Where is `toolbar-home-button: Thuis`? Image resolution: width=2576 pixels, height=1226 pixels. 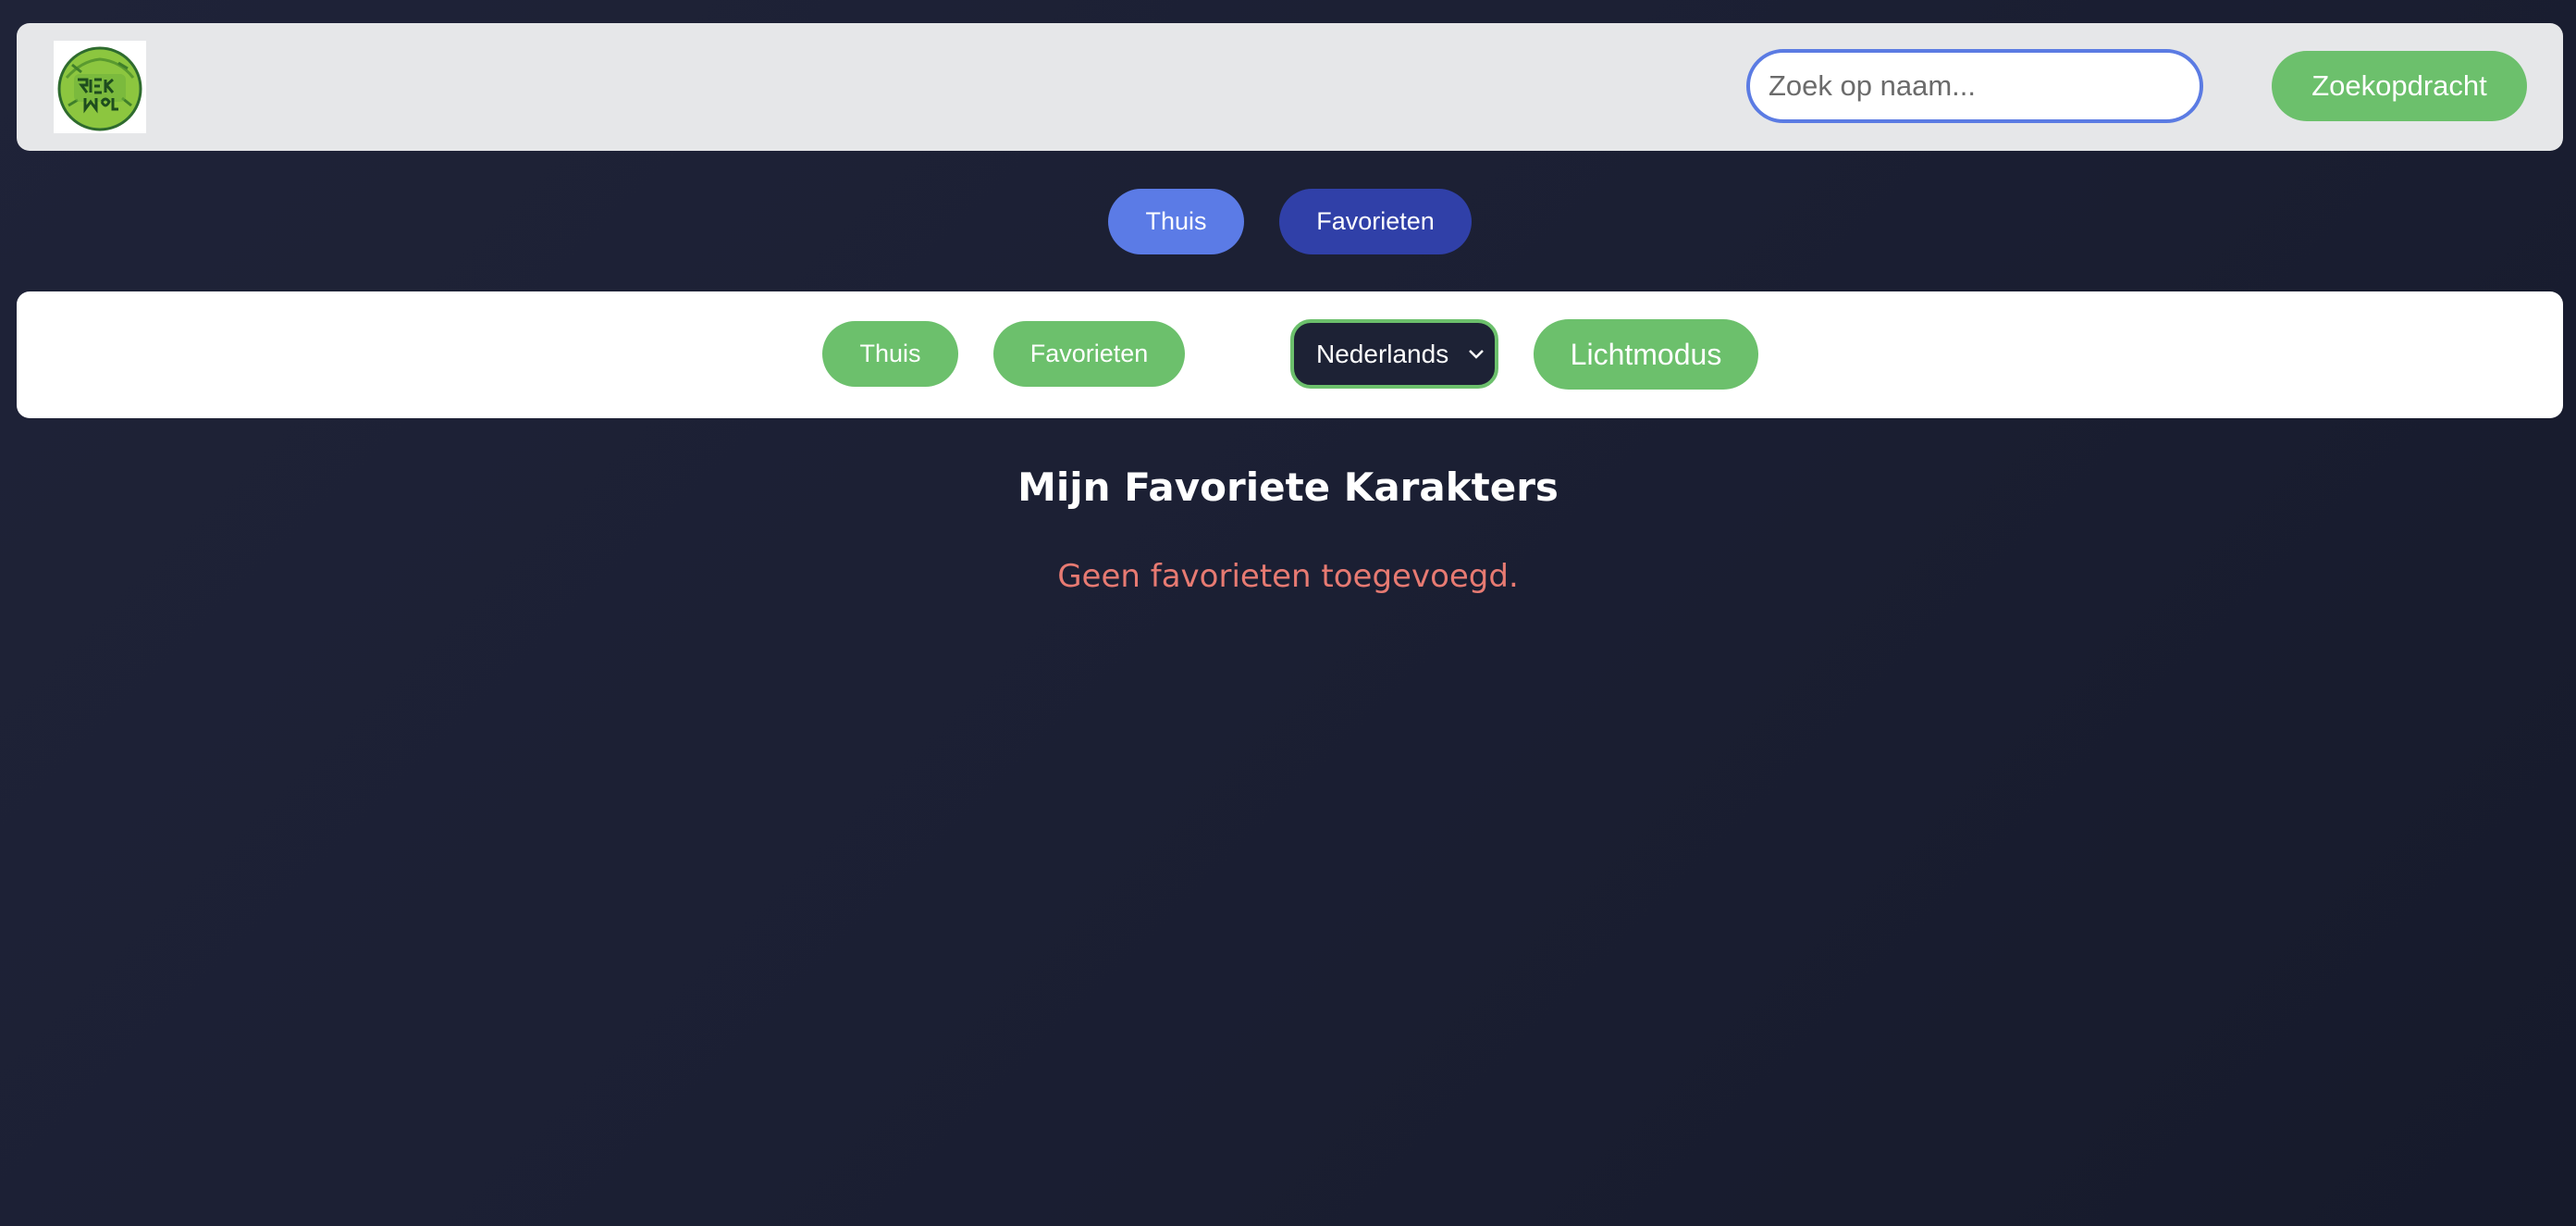 toolbar-home-button: Thuis is located at coordinates (890, 354).